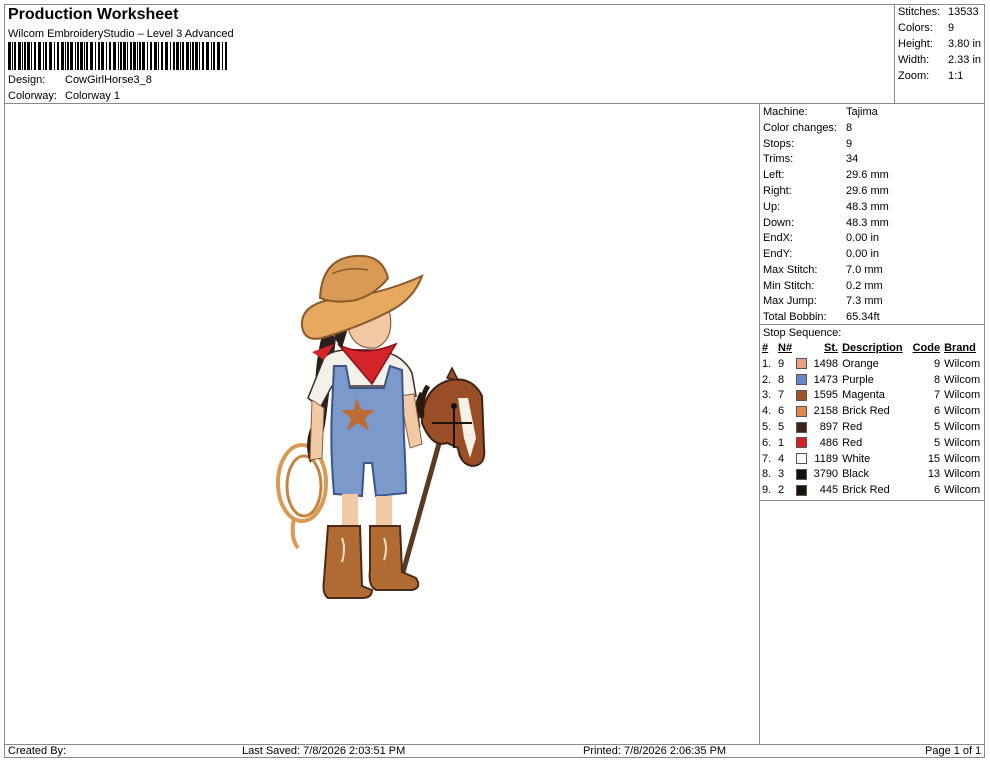 This screenshot has height=762, width=990. What do you see at coordinates (781, 490) in the screenshot?
I see `row-needle: 2` at bounding box center [781, 490].